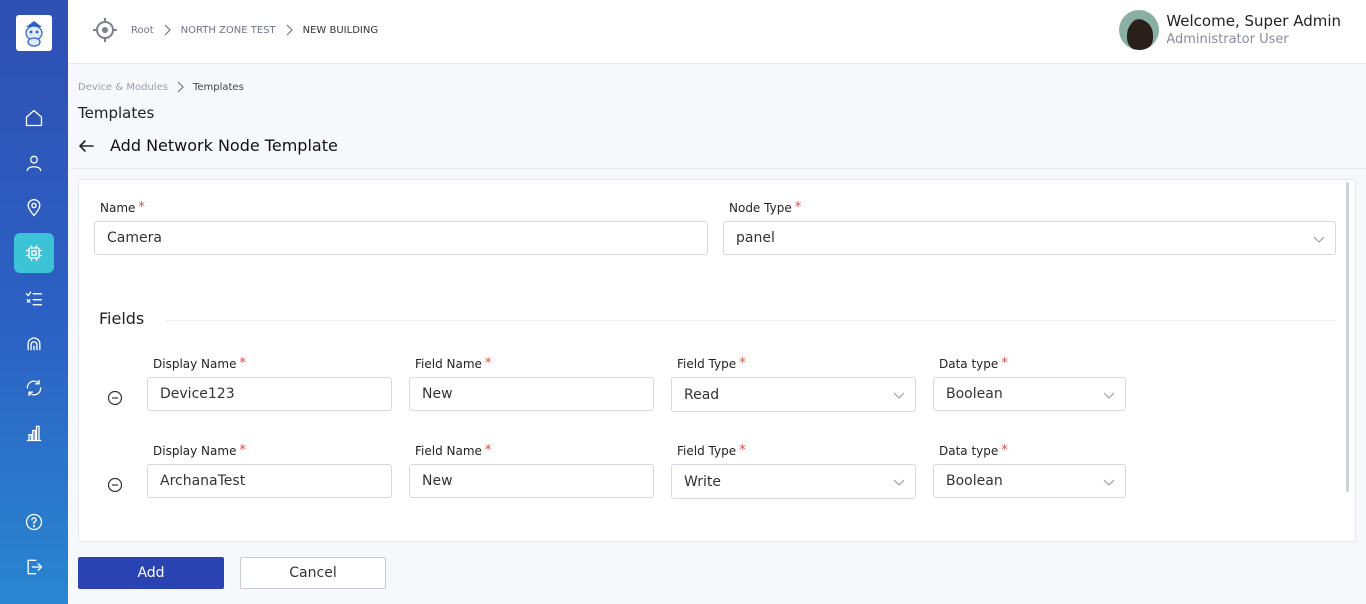 The width and height of the screenshot is (1366, 604). Describe the element at coordinates (197, 394) in the screenshot. I see `display-name-value: Device123` at that location.